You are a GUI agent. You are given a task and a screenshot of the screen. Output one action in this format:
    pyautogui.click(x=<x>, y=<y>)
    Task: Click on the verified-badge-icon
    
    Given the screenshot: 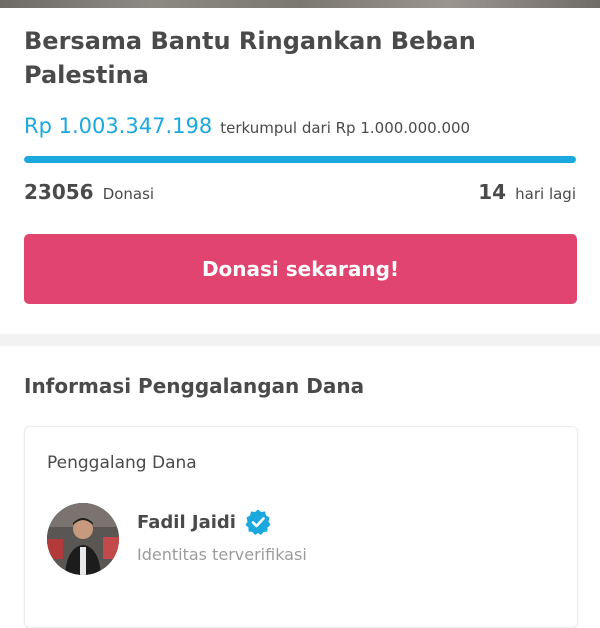 What is the action you would take?
    pyautogui.click(x=258, y=522)
    